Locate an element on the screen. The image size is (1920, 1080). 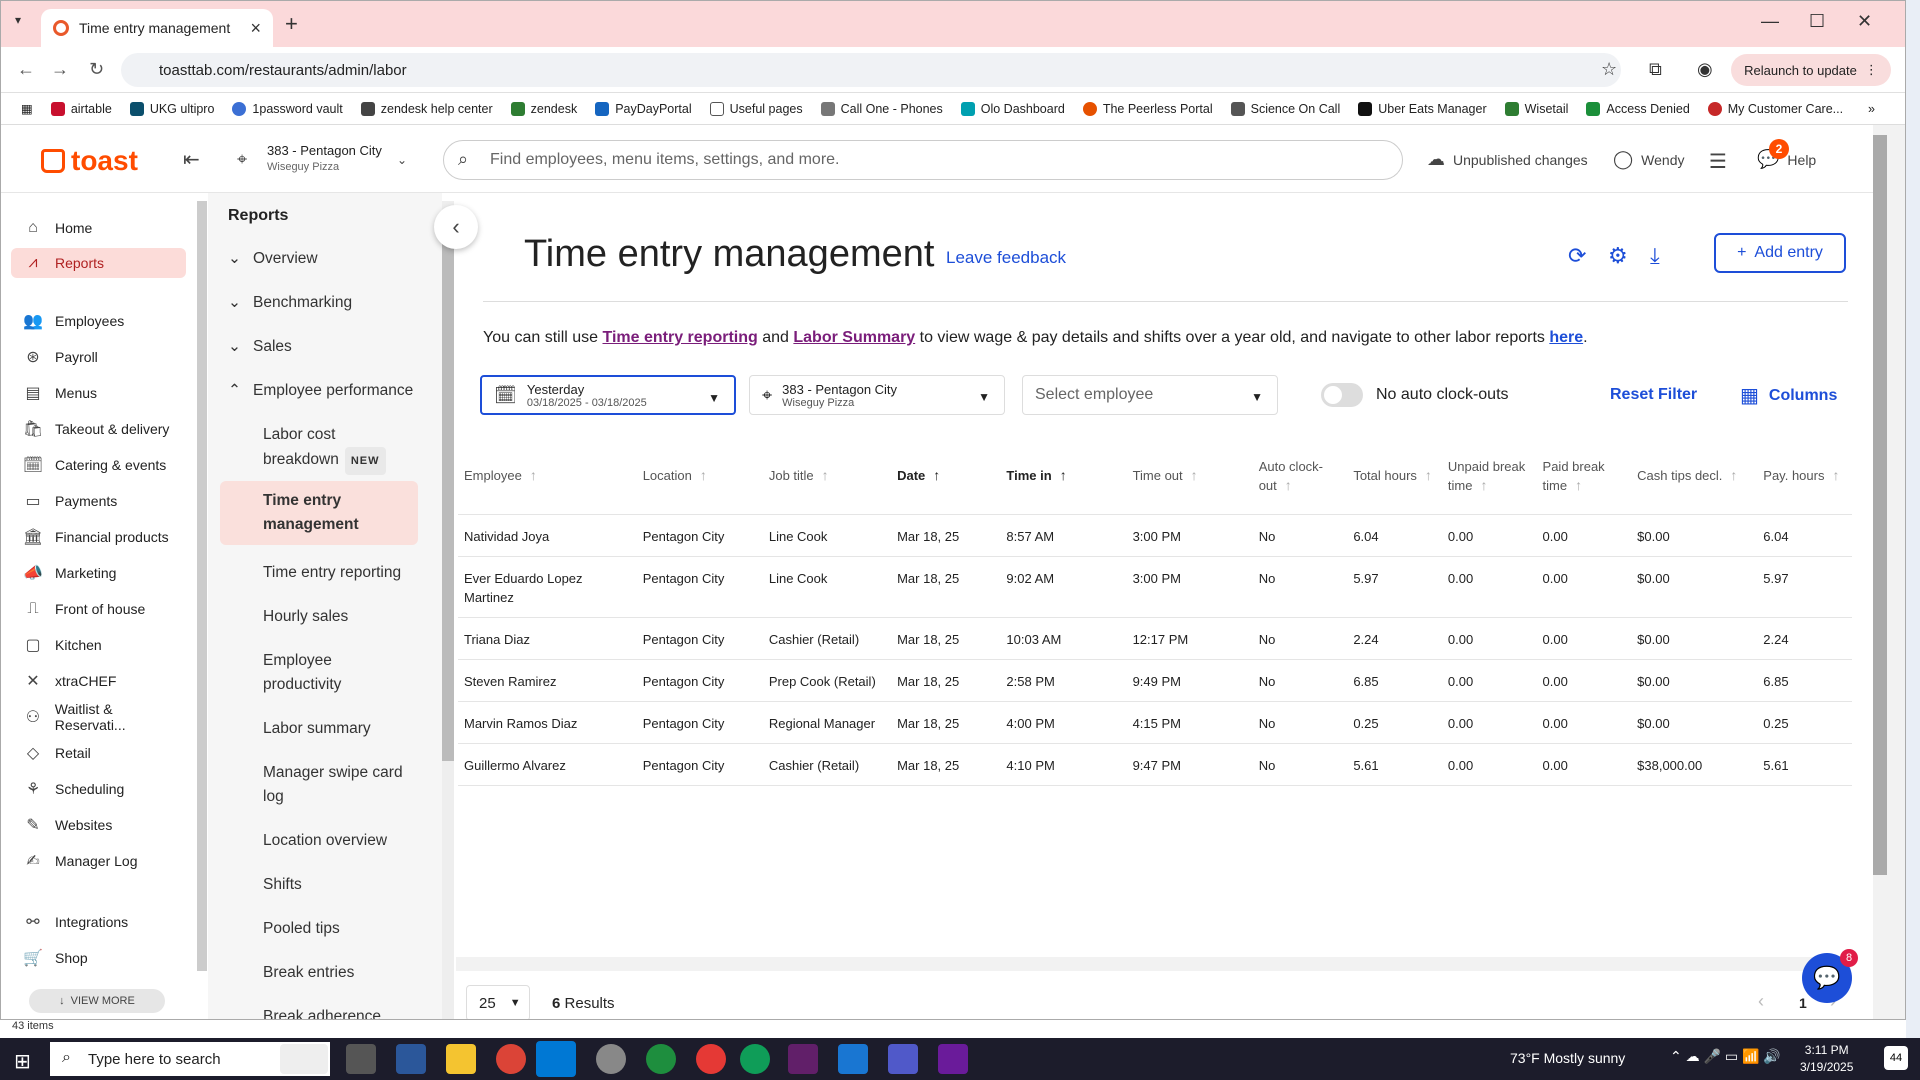
sidebar-scroll-thumb is located at coordinates (202, 586).